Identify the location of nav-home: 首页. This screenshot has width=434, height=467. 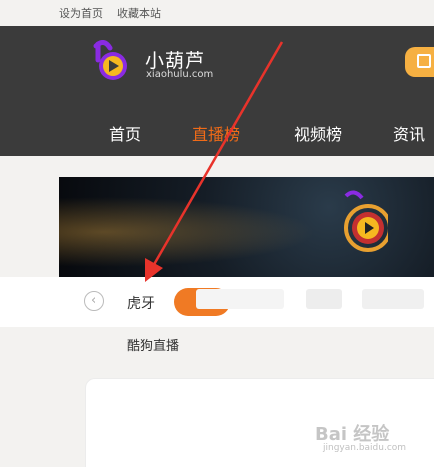
(125, 133).